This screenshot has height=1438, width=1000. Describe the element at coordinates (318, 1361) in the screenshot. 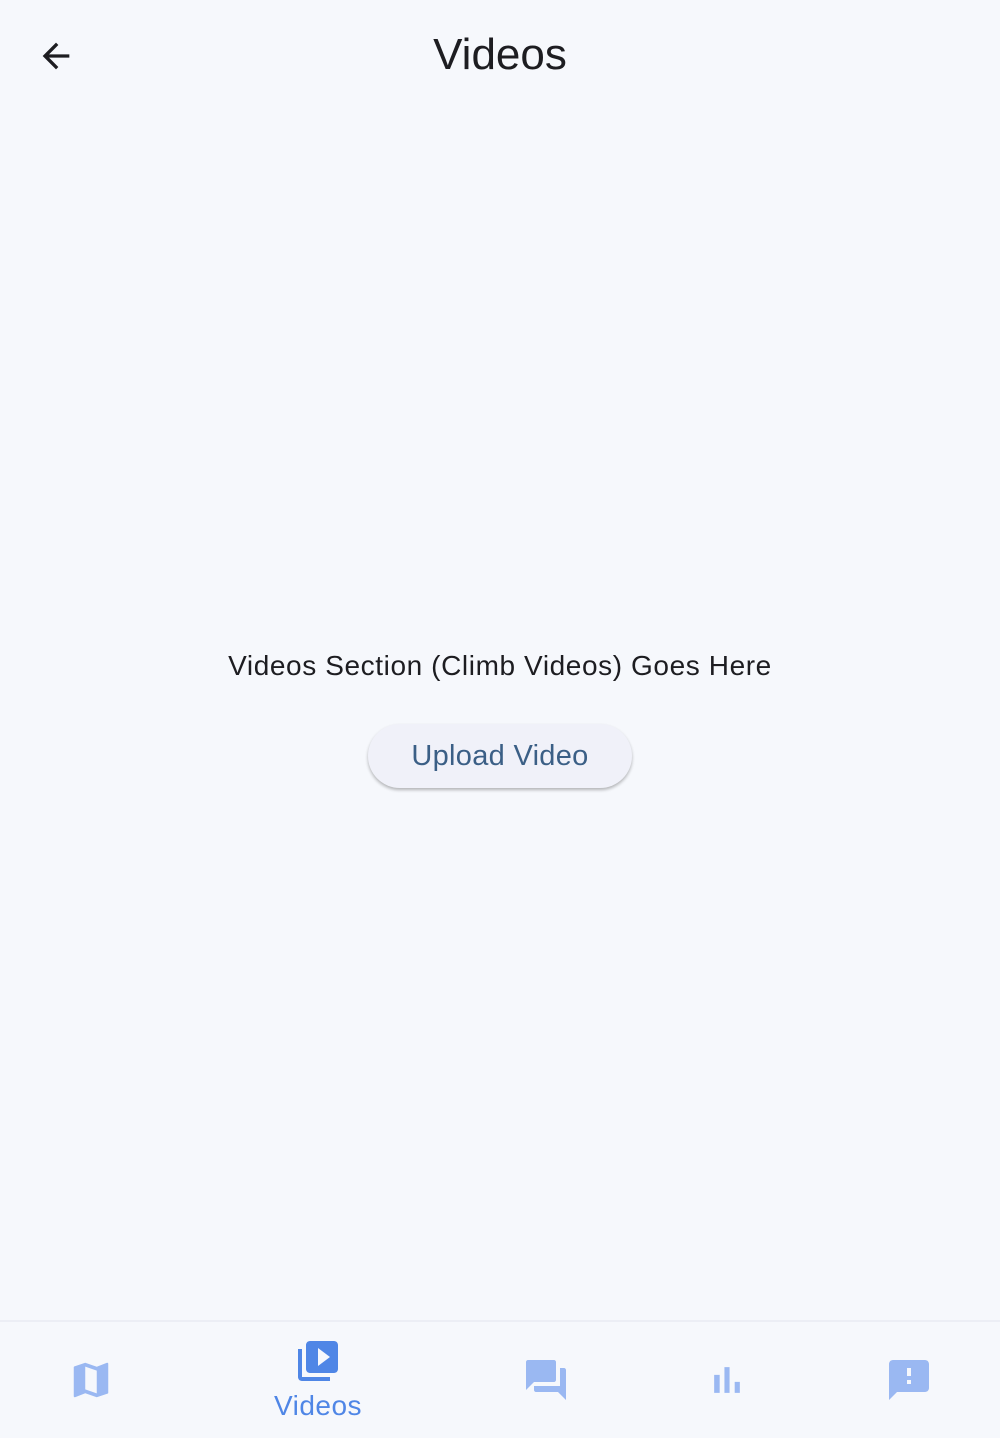

I see `video-library-icon` at that location.